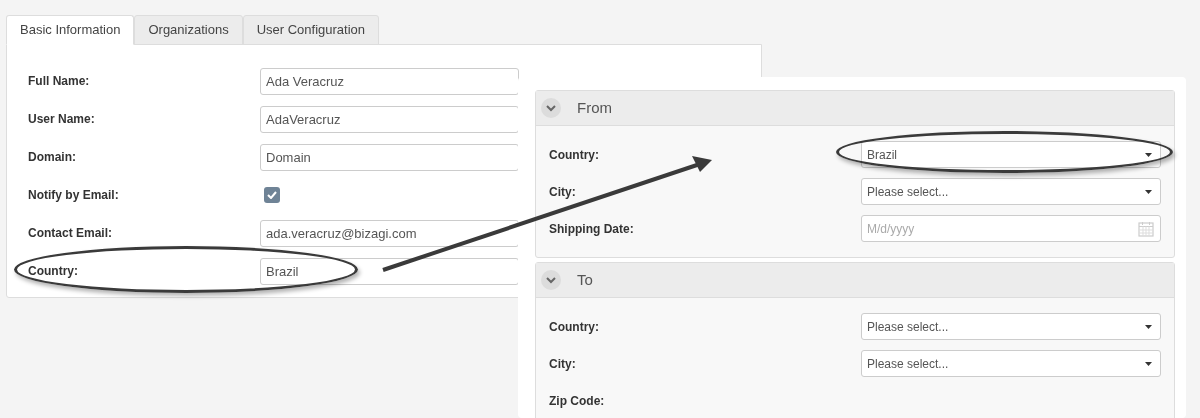 The height and width of the screenshot is (418, 1200). Describe the element at coordinates (594, 107) in the screenshot. I see `section-title: From` at that location.